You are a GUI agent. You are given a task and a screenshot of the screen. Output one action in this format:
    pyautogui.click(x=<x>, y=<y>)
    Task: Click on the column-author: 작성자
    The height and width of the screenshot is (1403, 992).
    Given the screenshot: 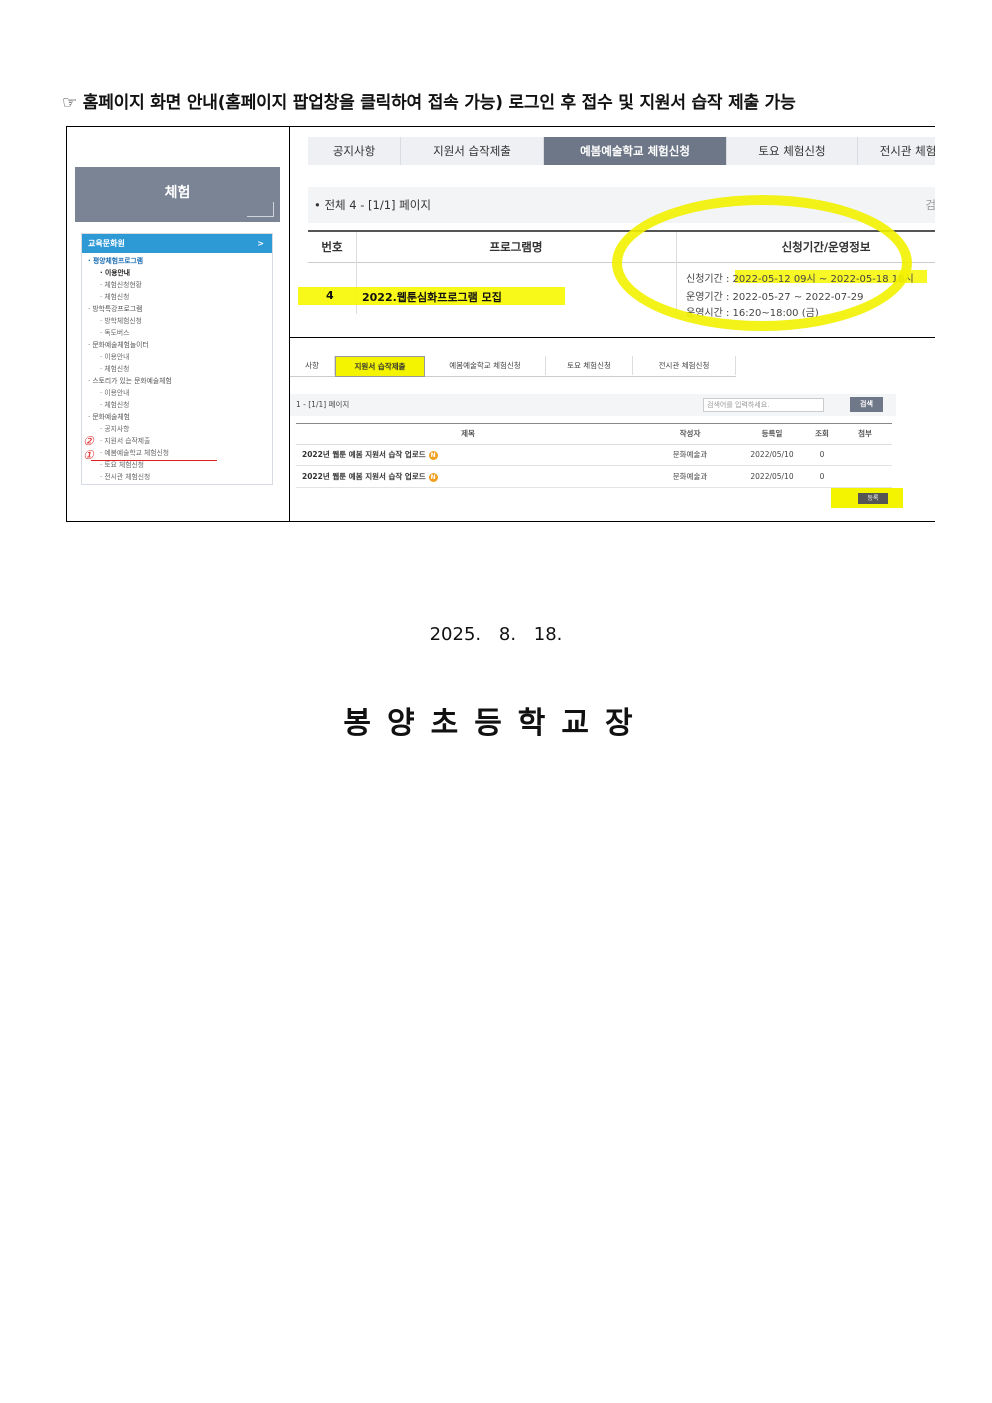 What is the action you would take?
    pyautogui.click(x=690, y=433)
    